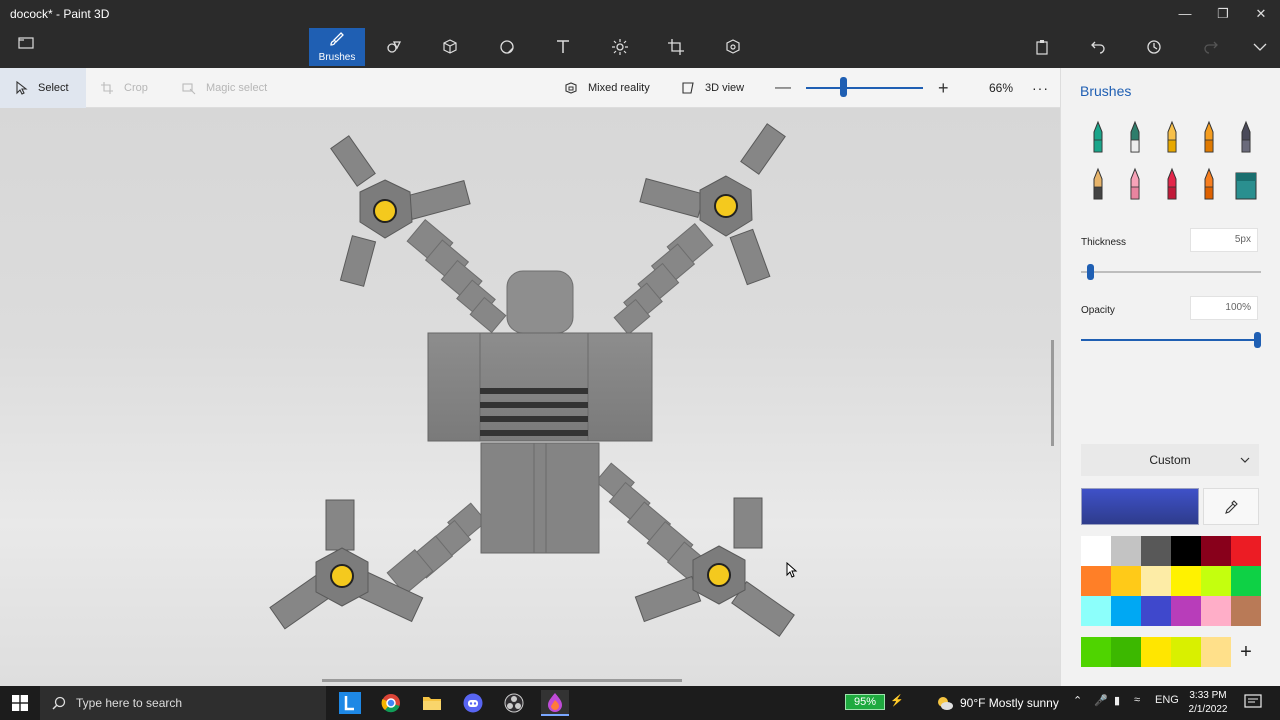 Image resolution: width=1280 pixels, height=720 pixels. What do you see at coordinates (1246, 652) in the screenshot?
I see `add-color-button: +` at bounding box center [1246, 652].